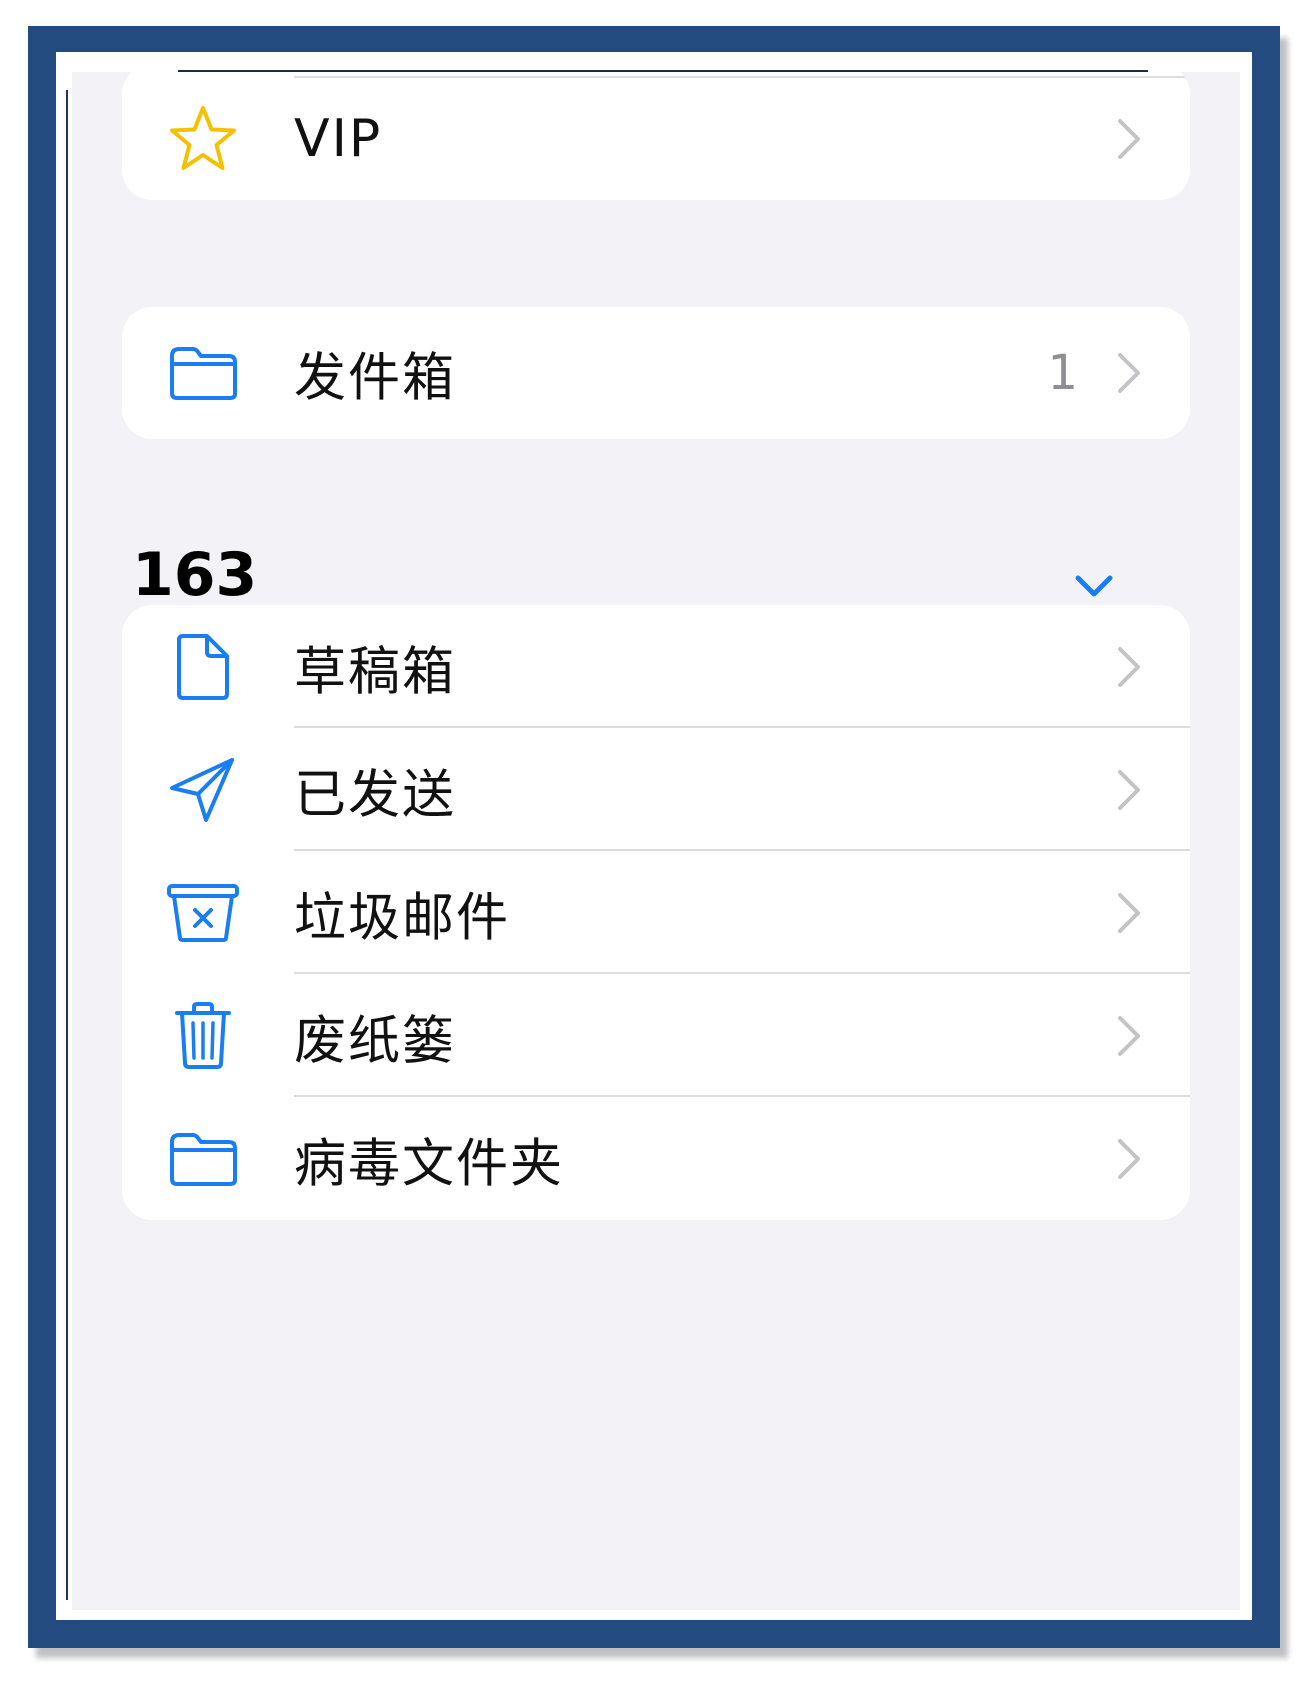  Describe the element at coordinates (203, 790) in the screenshot. I see `paper-plane-icon` at that location.